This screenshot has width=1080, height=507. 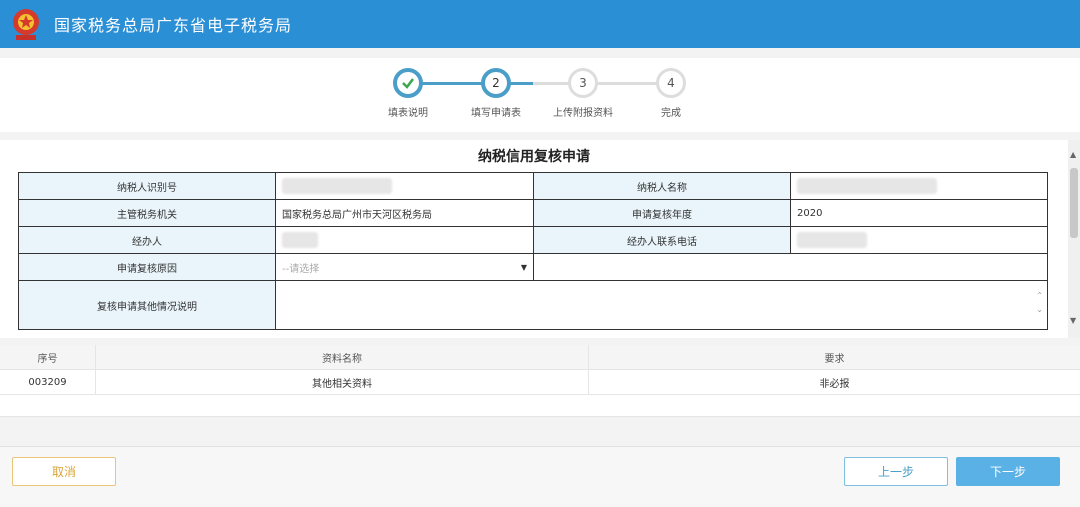 I want to click on reason-extra, so click(x=790, y=267).